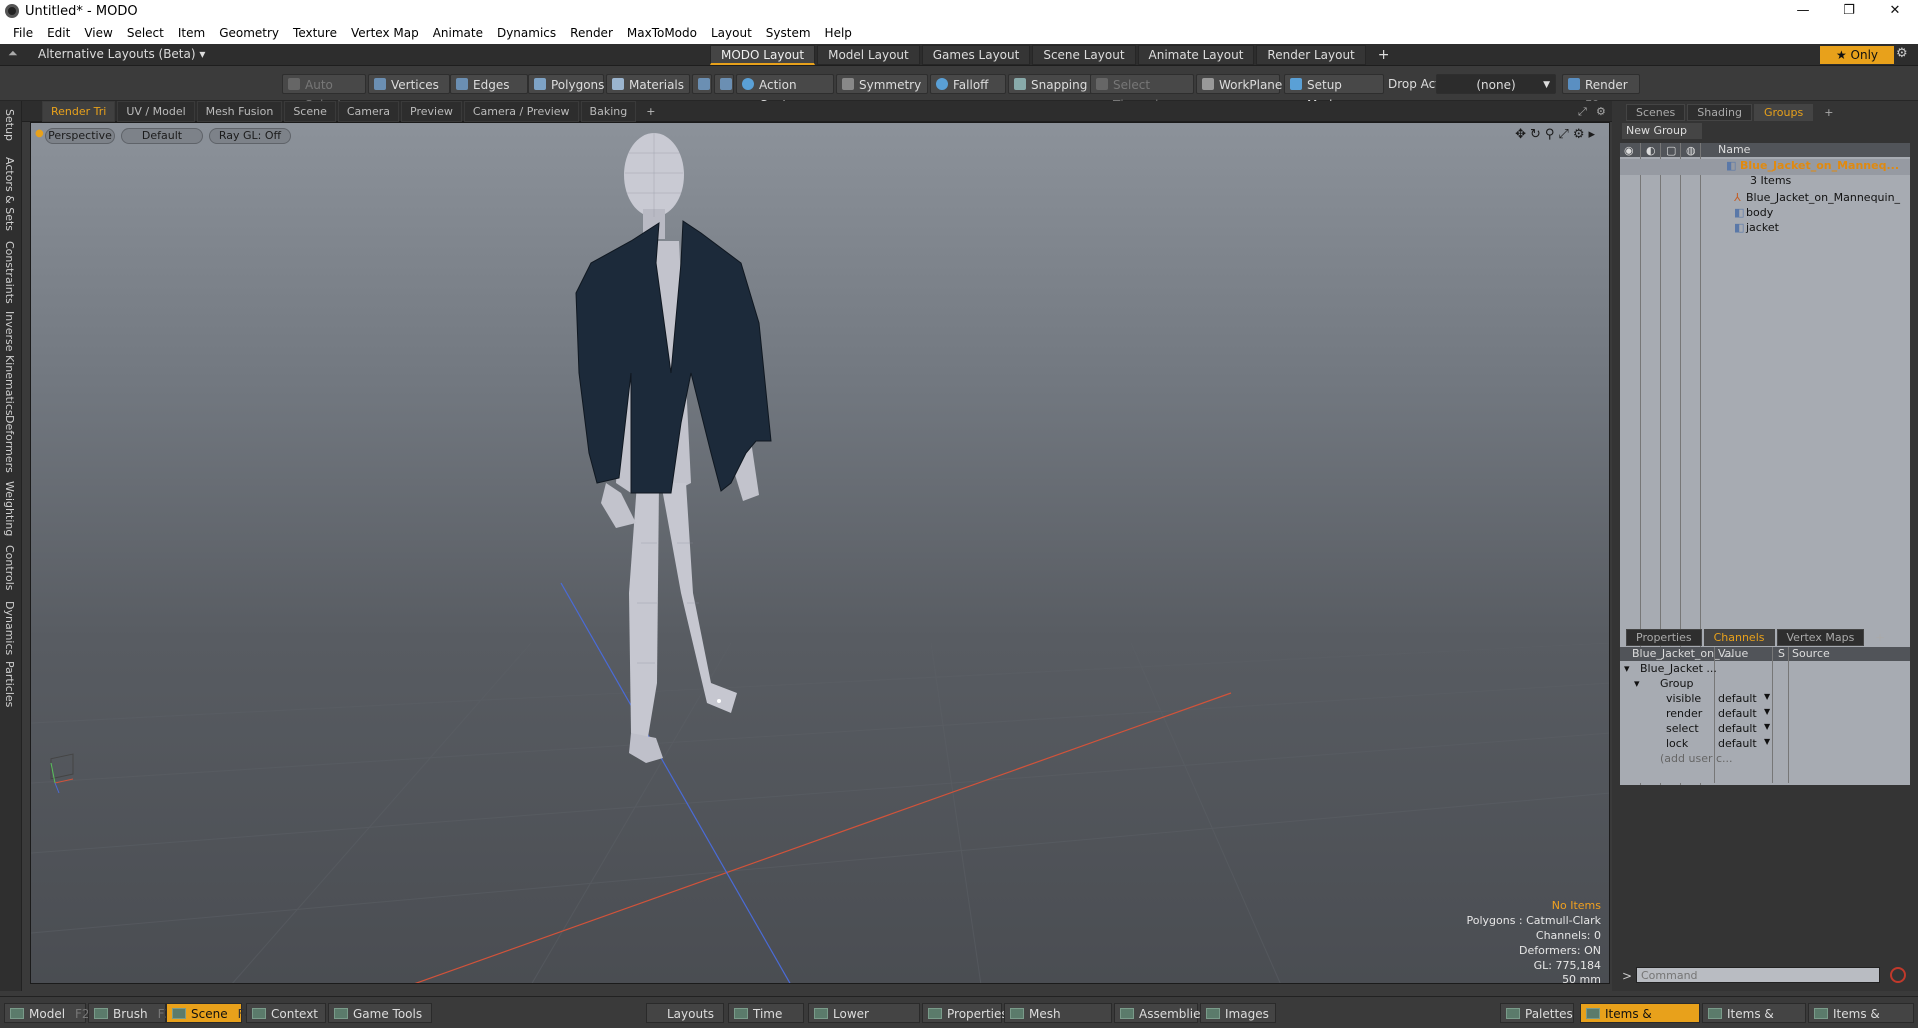  What do you see at coordinates (458, 33) in the screenshot?
I see `menu-animate: Animate` at bounding box center [458, 33].